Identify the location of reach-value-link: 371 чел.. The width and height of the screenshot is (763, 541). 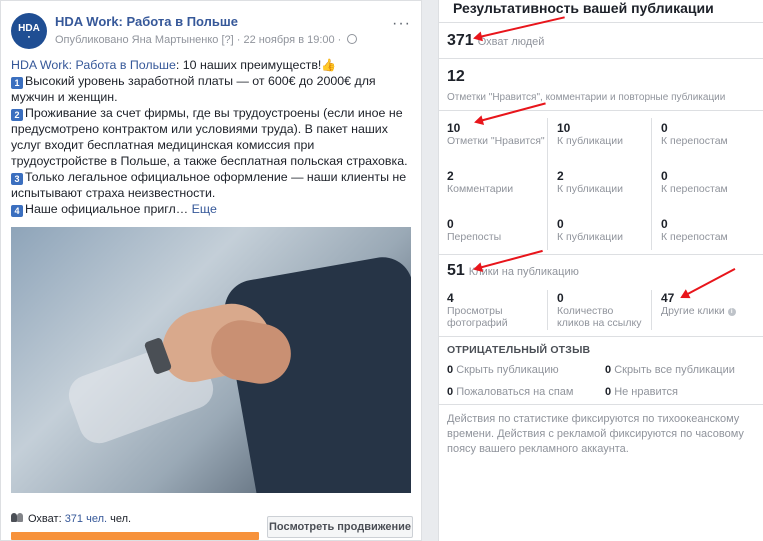
(86, 519).